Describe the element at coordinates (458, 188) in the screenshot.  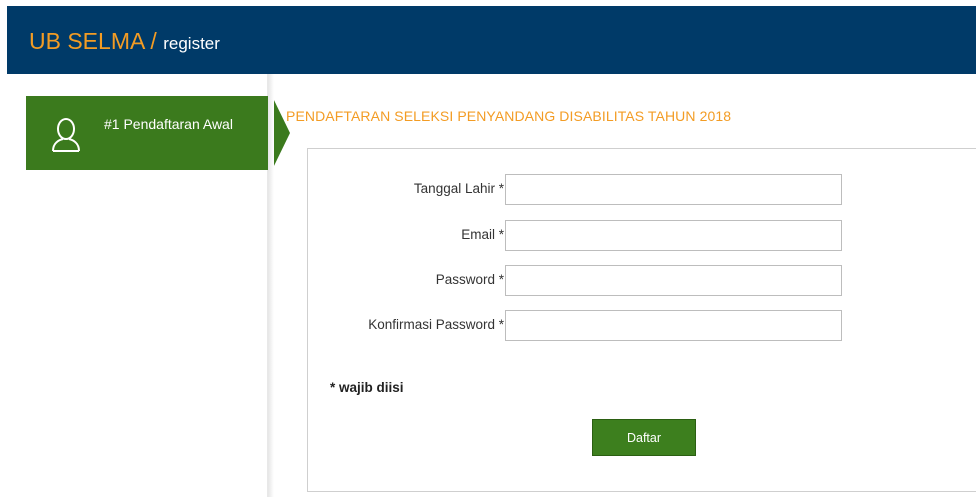
I see `tanggal-lahir-label: Tanggal Lahir *` at that location.